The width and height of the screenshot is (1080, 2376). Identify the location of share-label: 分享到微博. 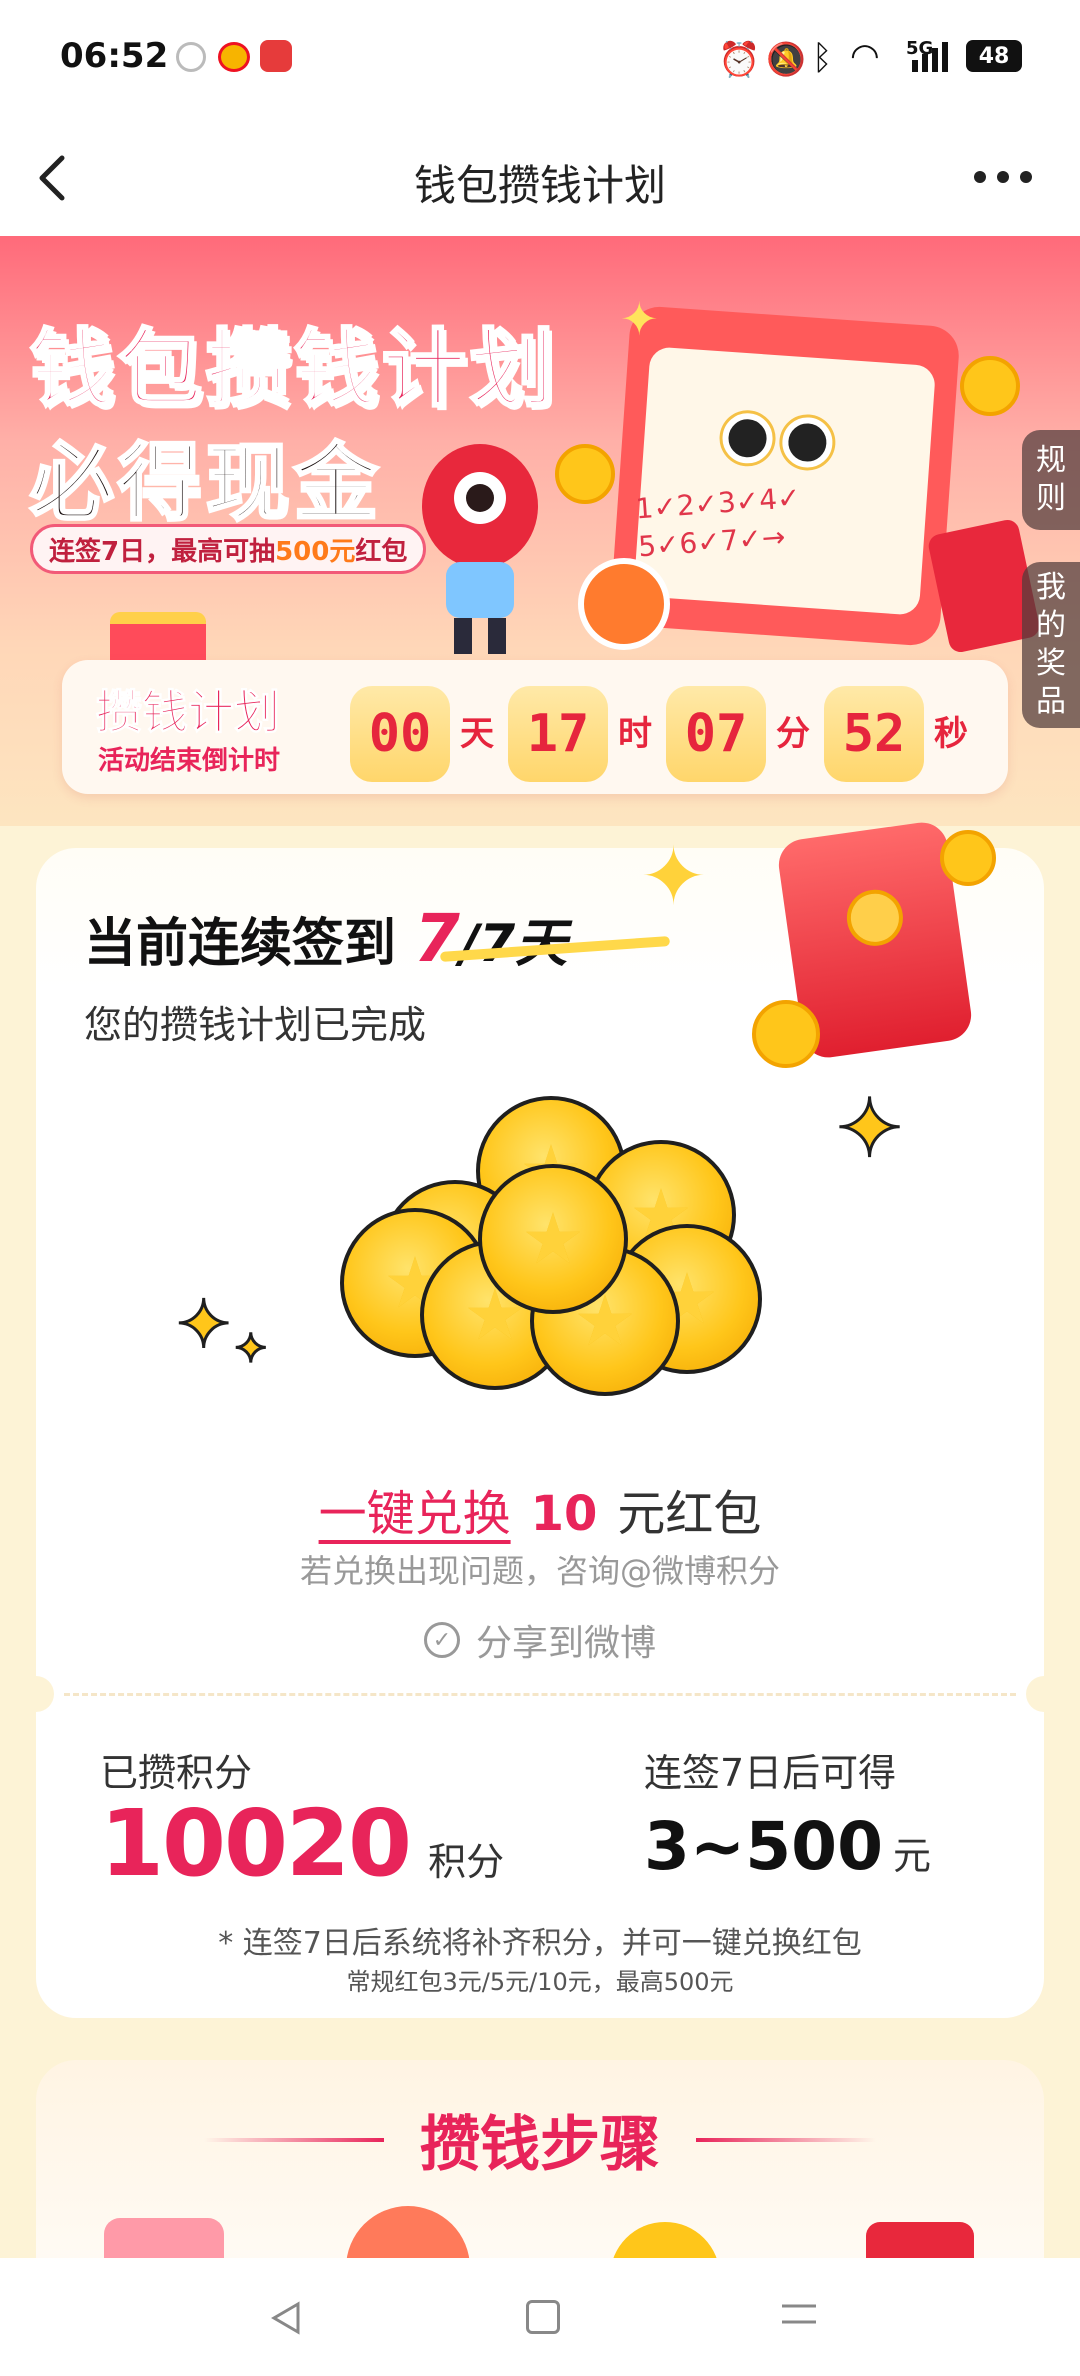
(565, 1643).